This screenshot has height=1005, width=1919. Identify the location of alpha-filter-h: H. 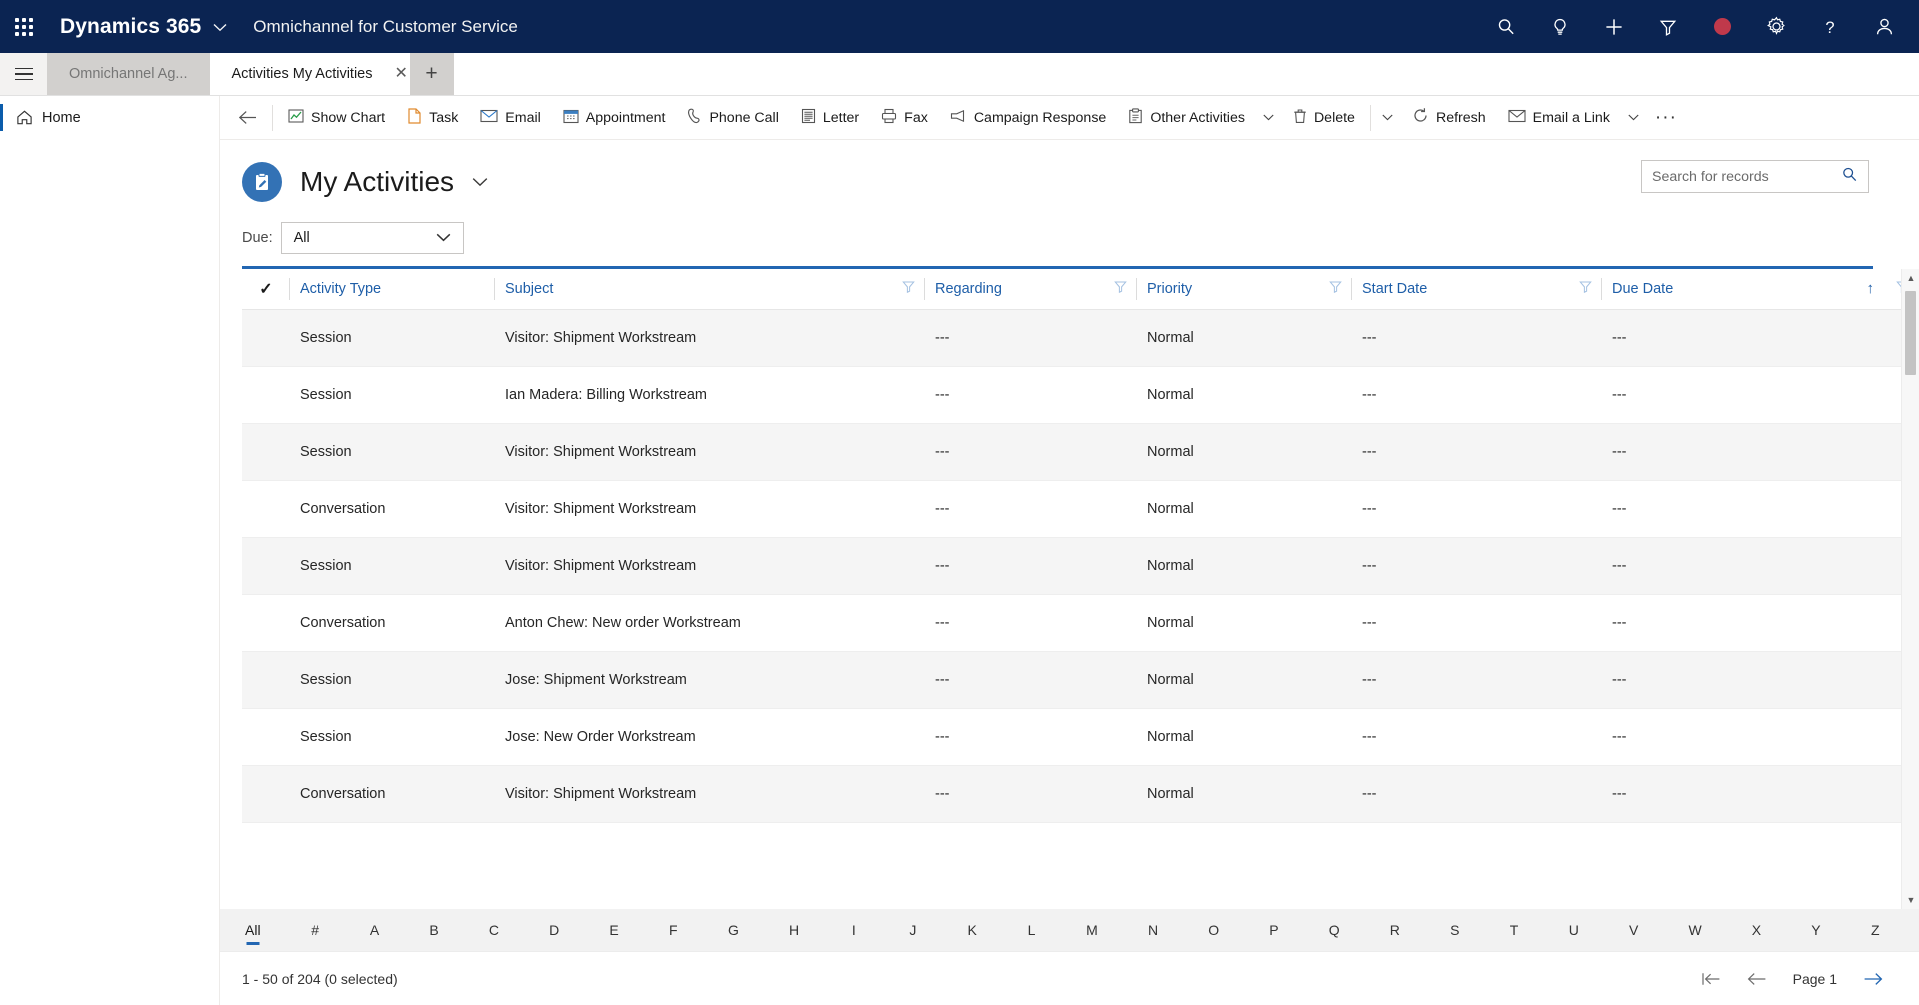
(794, 930).